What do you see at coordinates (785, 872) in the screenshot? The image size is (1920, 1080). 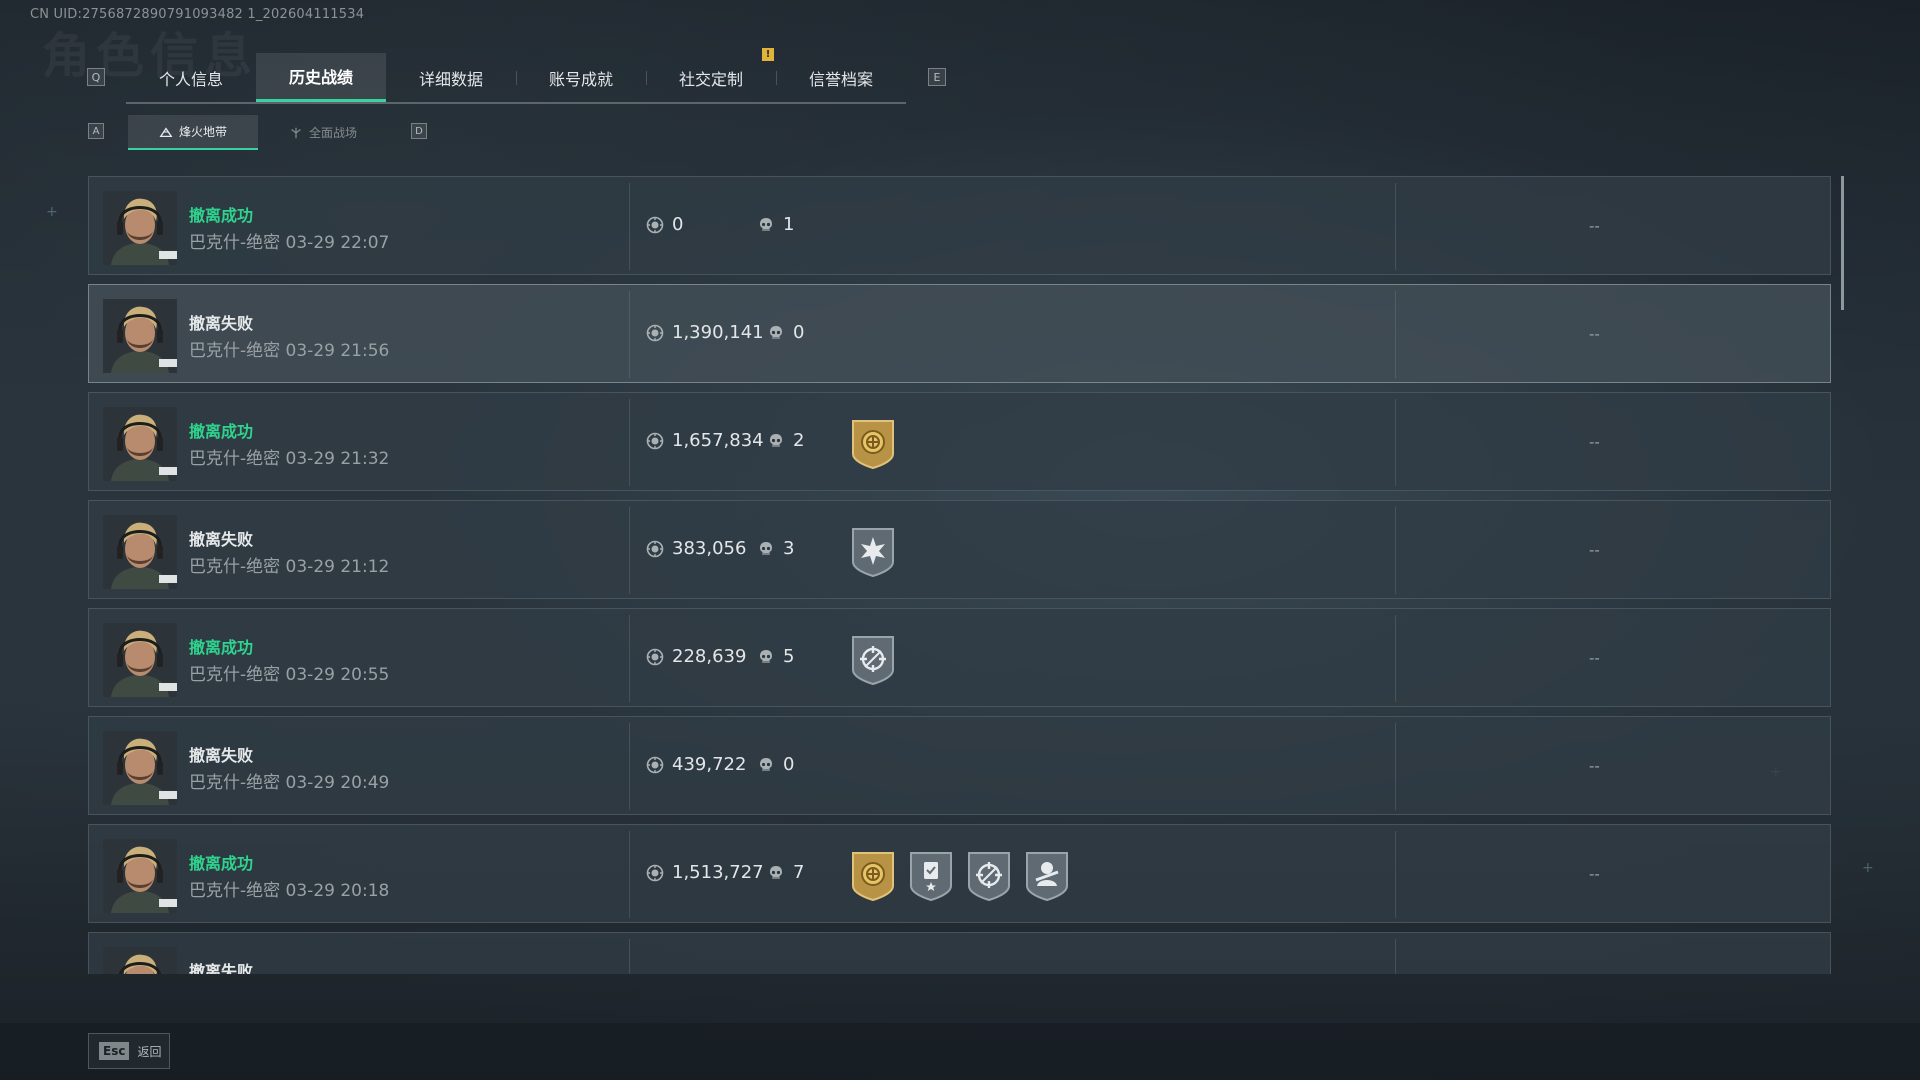 I see `kill-count: 7` at bounding box center [785, 872].